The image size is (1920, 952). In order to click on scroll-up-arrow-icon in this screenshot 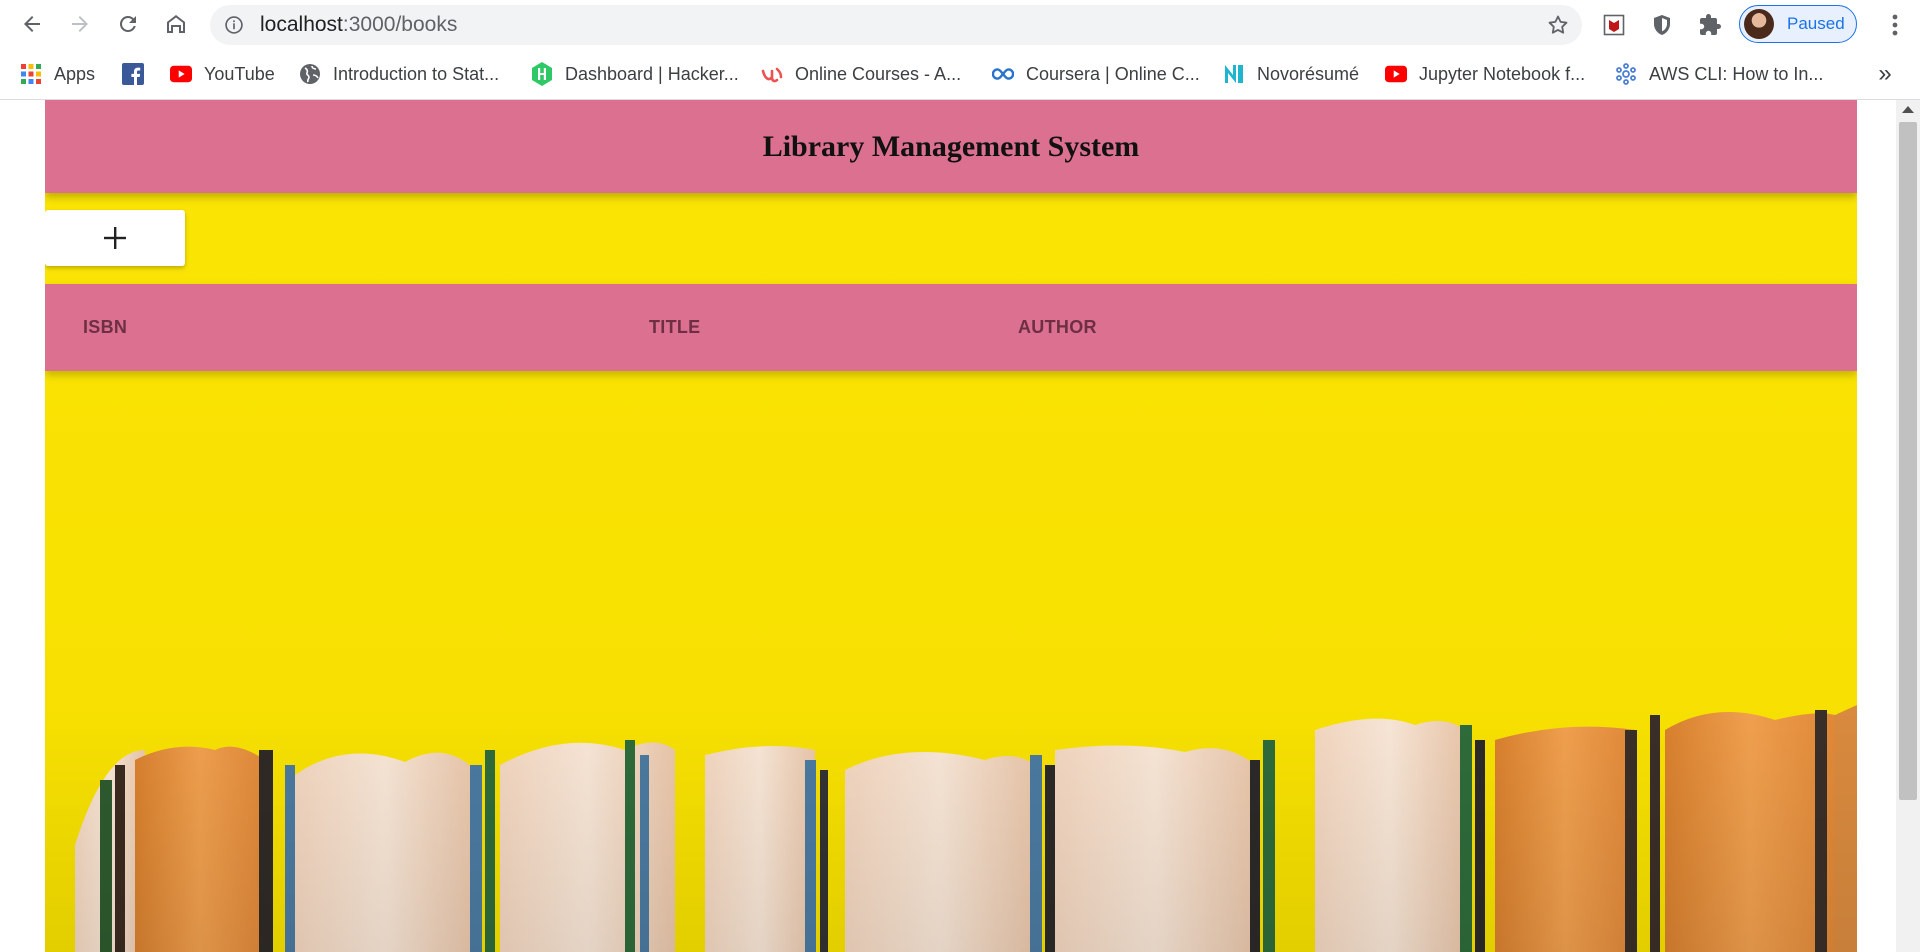, I will do `click(1908, 109)`.